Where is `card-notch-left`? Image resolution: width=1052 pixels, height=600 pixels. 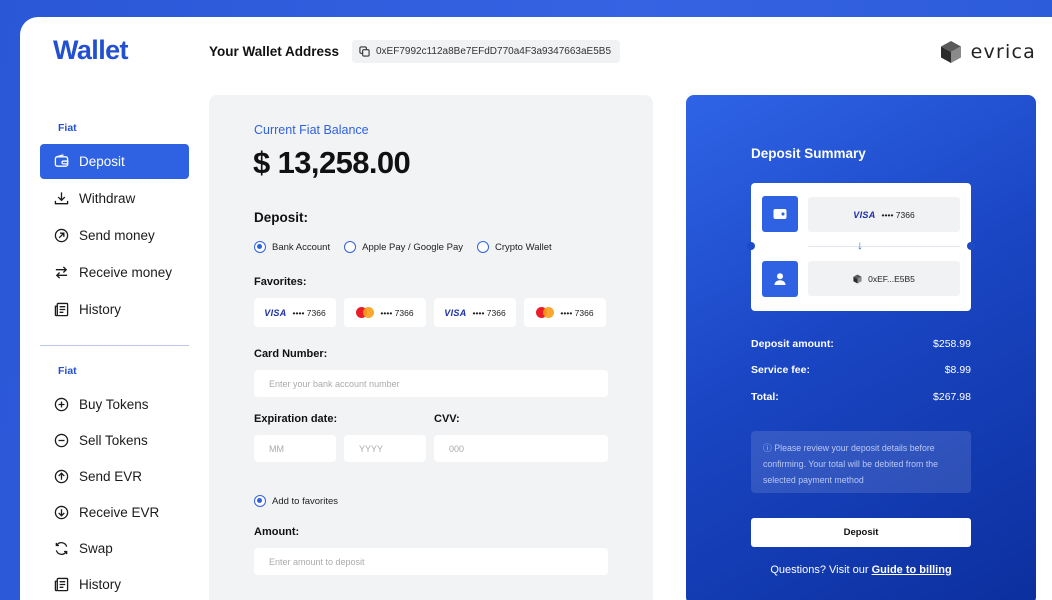 card-notch-left is located at coordinates (751, 246).